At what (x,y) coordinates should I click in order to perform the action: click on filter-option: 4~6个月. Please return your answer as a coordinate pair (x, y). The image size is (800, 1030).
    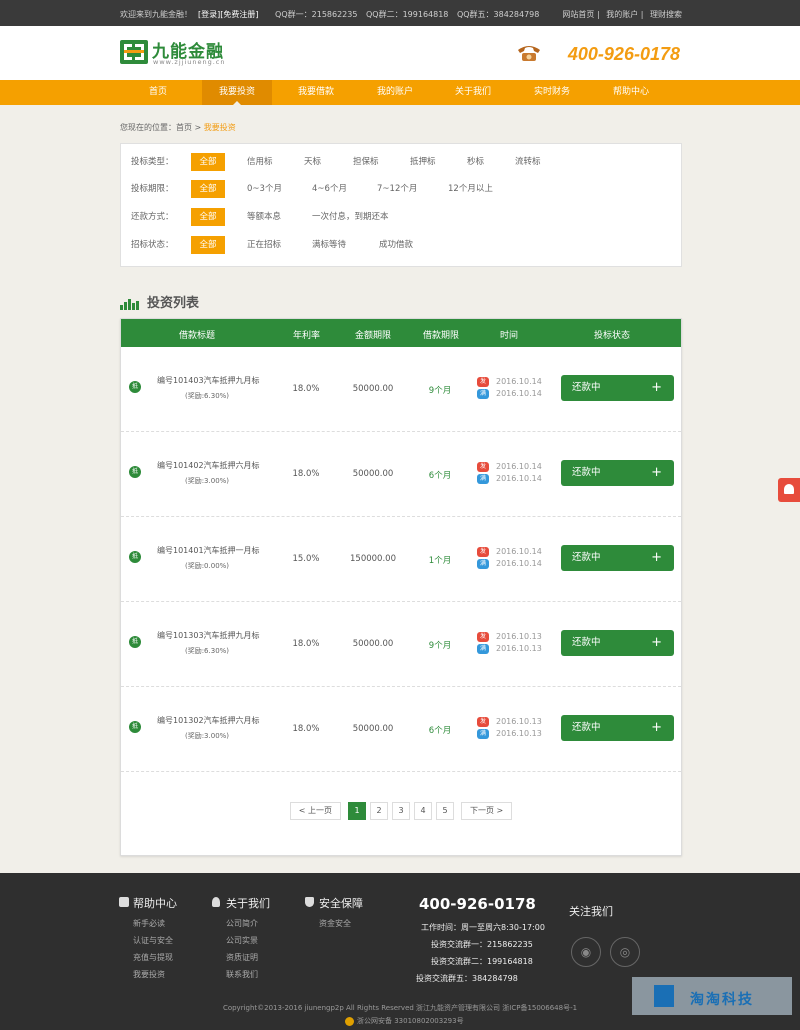
    Looking at the image, I should click on (329, 189).